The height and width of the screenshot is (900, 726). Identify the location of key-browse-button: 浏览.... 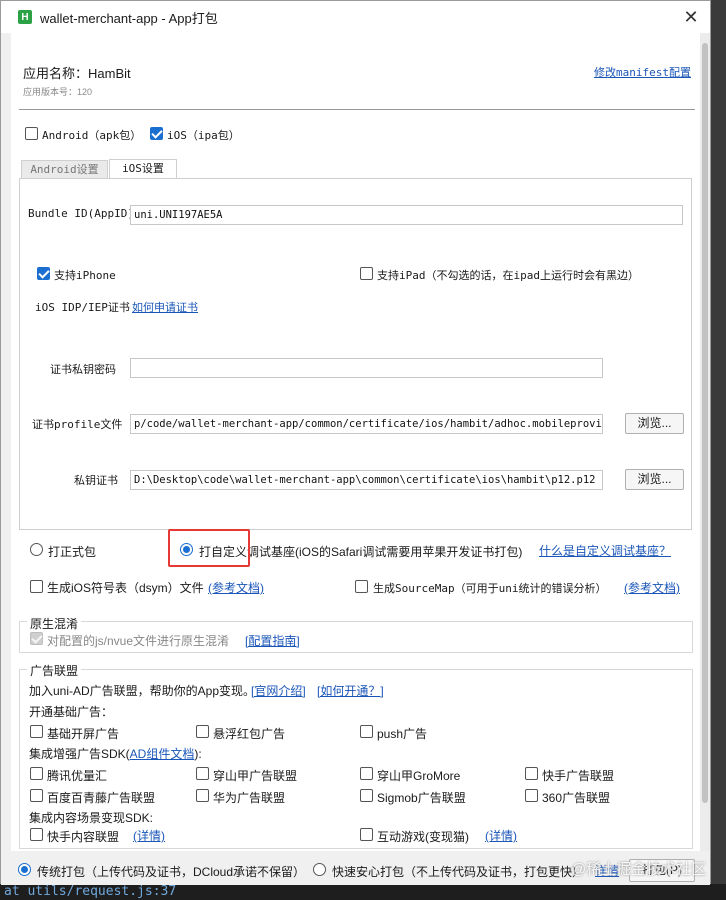
(654, 479).